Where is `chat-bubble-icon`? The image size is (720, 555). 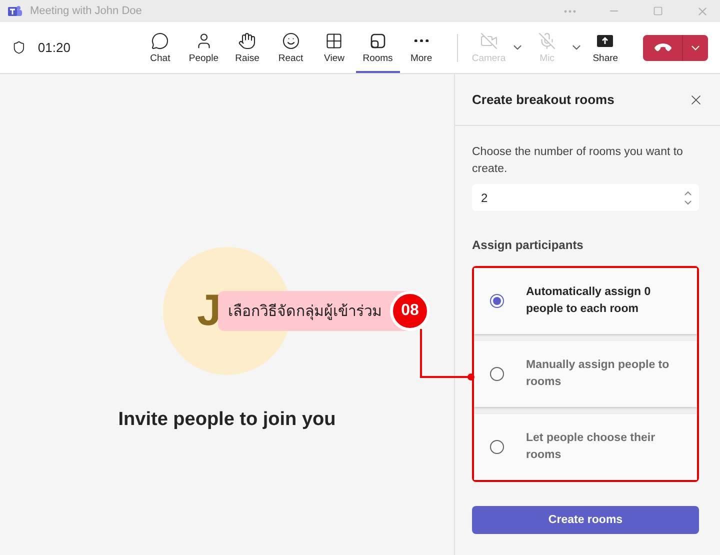 chat-bubble-icon is located at coordinates (160, 41).